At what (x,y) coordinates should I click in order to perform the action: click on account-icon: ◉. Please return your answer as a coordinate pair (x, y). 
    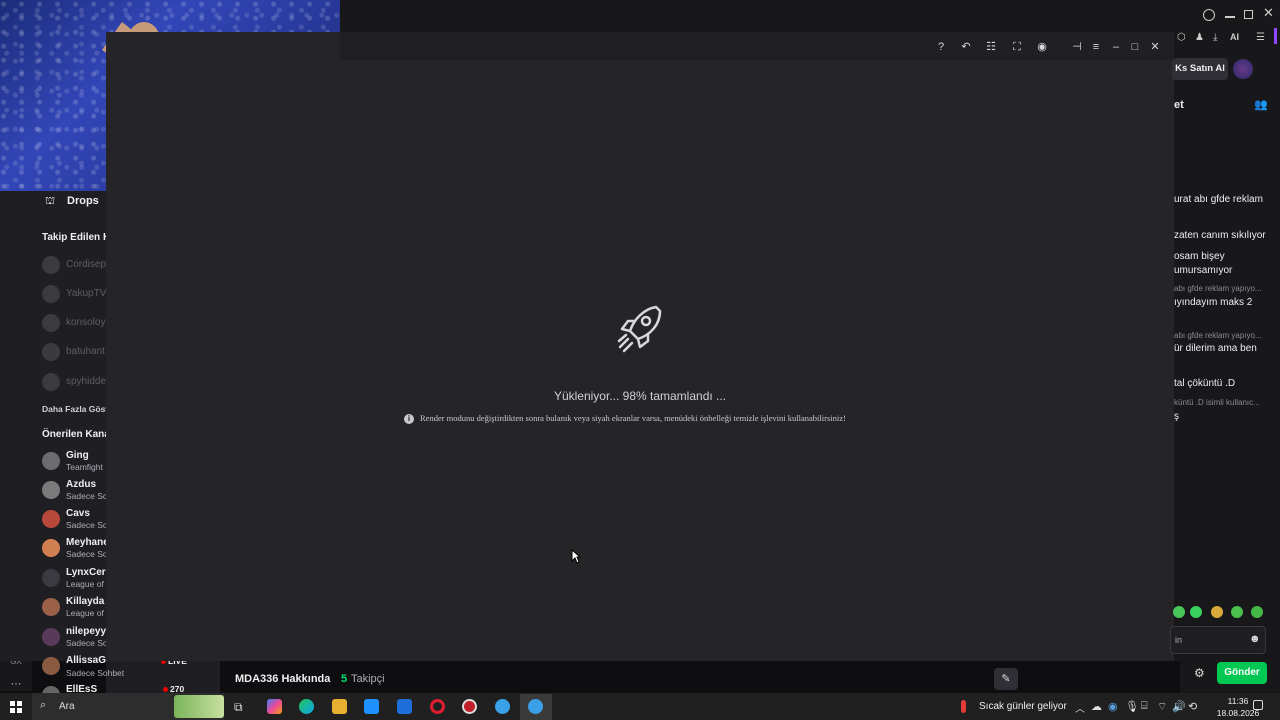
    Looking at the image, I should click on (1042, 47).